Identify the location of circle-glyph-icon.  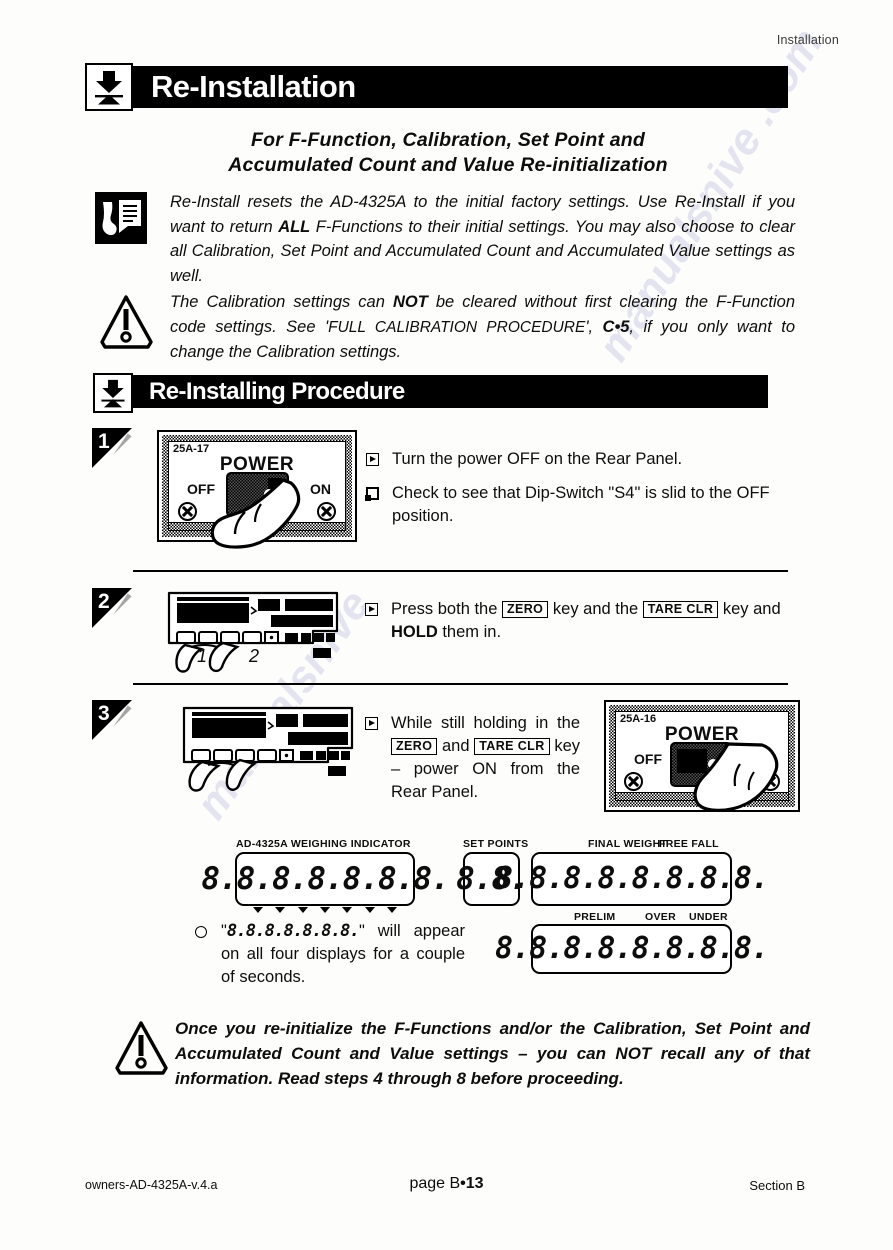
(208, 932).